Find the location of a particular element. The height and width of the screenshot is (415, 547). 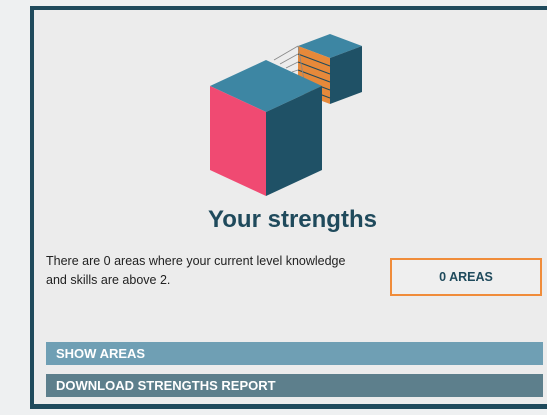

areas-count-badge: 0 AREAS is located at coordinates (466, 277).